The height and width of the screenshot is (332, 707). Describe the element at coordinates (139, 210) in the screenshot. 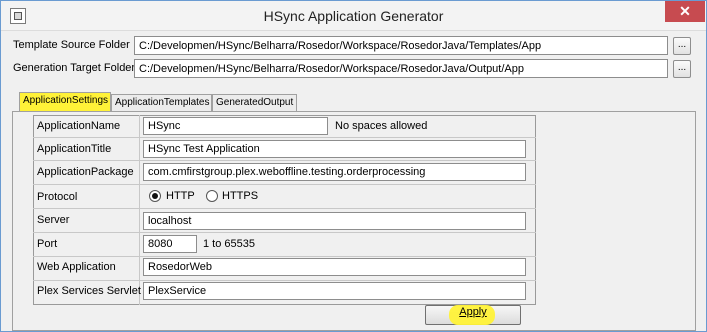

I see `form-column-divider` at that location.